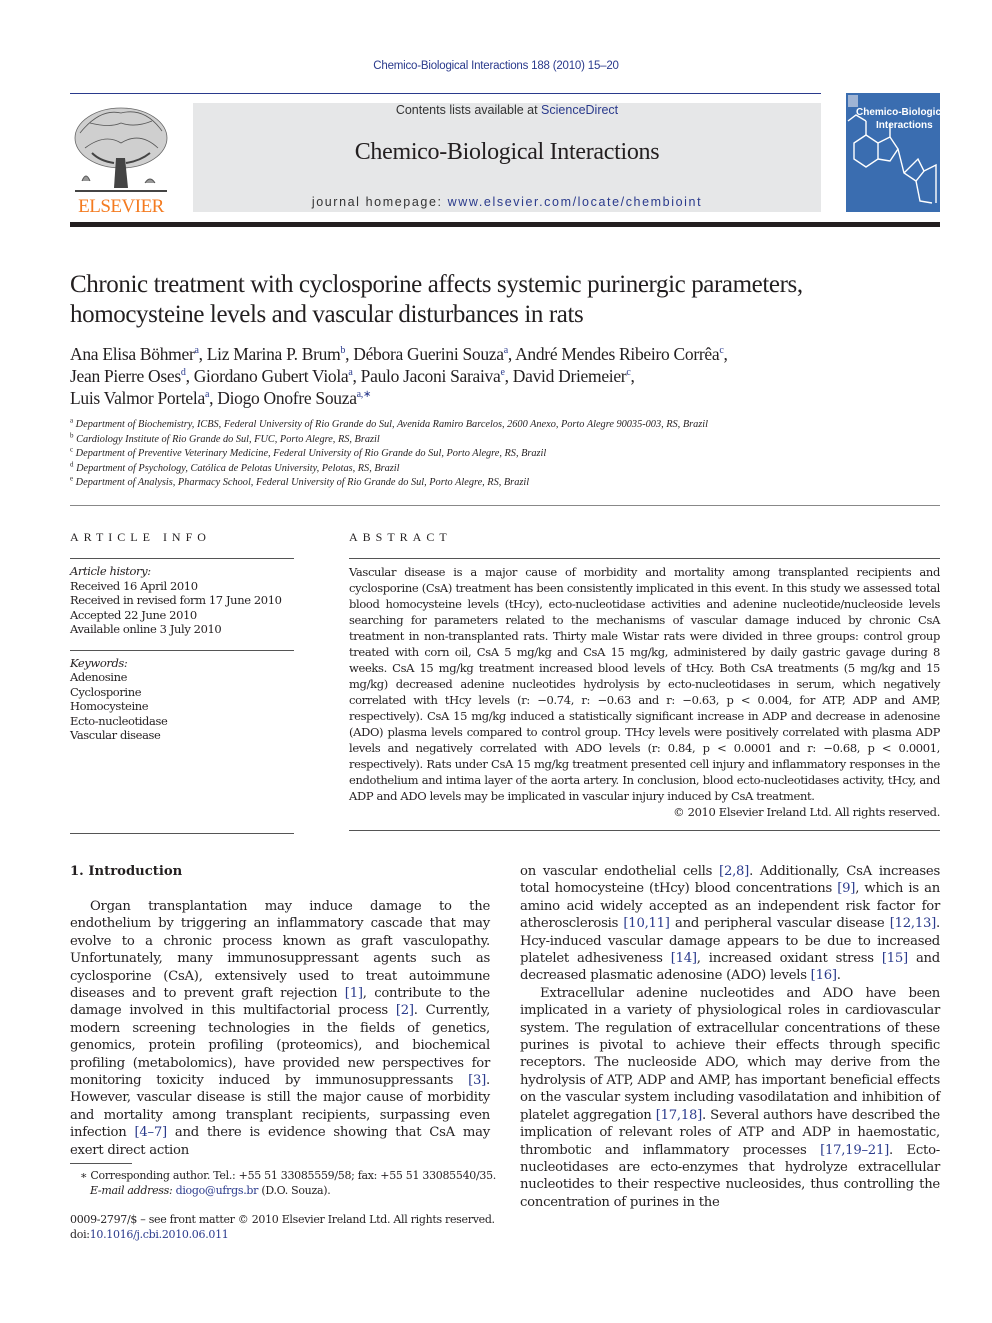 The image size is (992, 1323). What do you see at coordinates (101, 1163) in the screenshot?
I see `footnote-rule` at bounding box center [101, 1163].